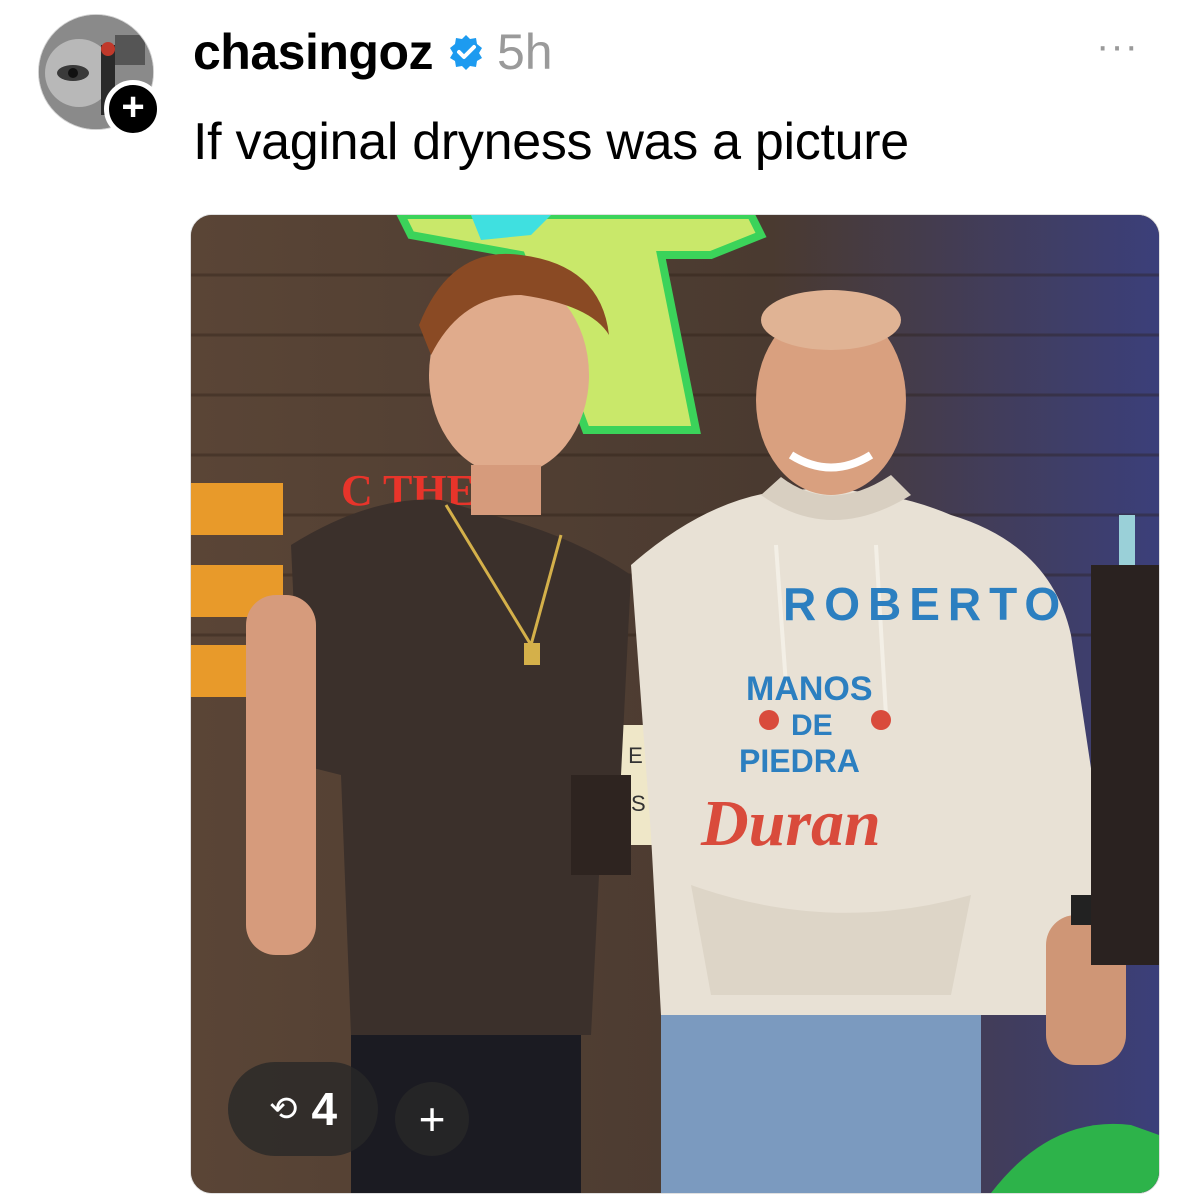 This screenshot has height=1200, width=1195. What do you see at coordinates (100, 76) in the screenshot?
I see `avatar-container: +` at bounding box center [100, 76].